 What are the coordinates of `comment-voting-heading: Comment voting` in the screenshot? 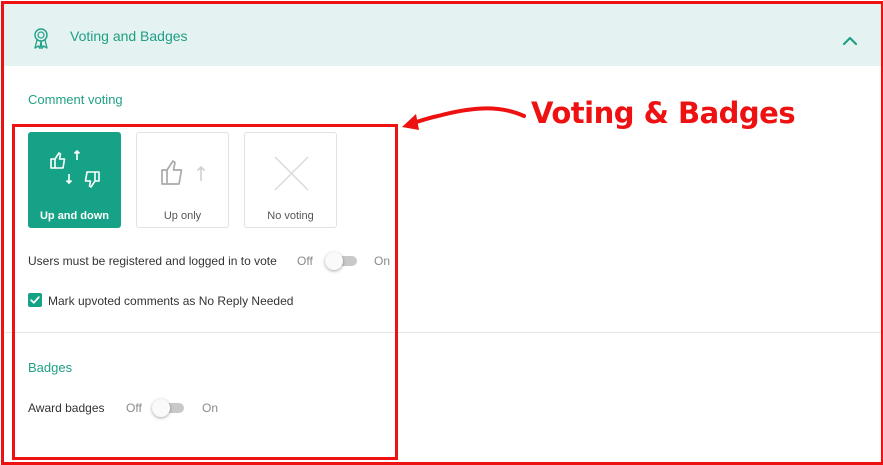 It's located at (75, 99).